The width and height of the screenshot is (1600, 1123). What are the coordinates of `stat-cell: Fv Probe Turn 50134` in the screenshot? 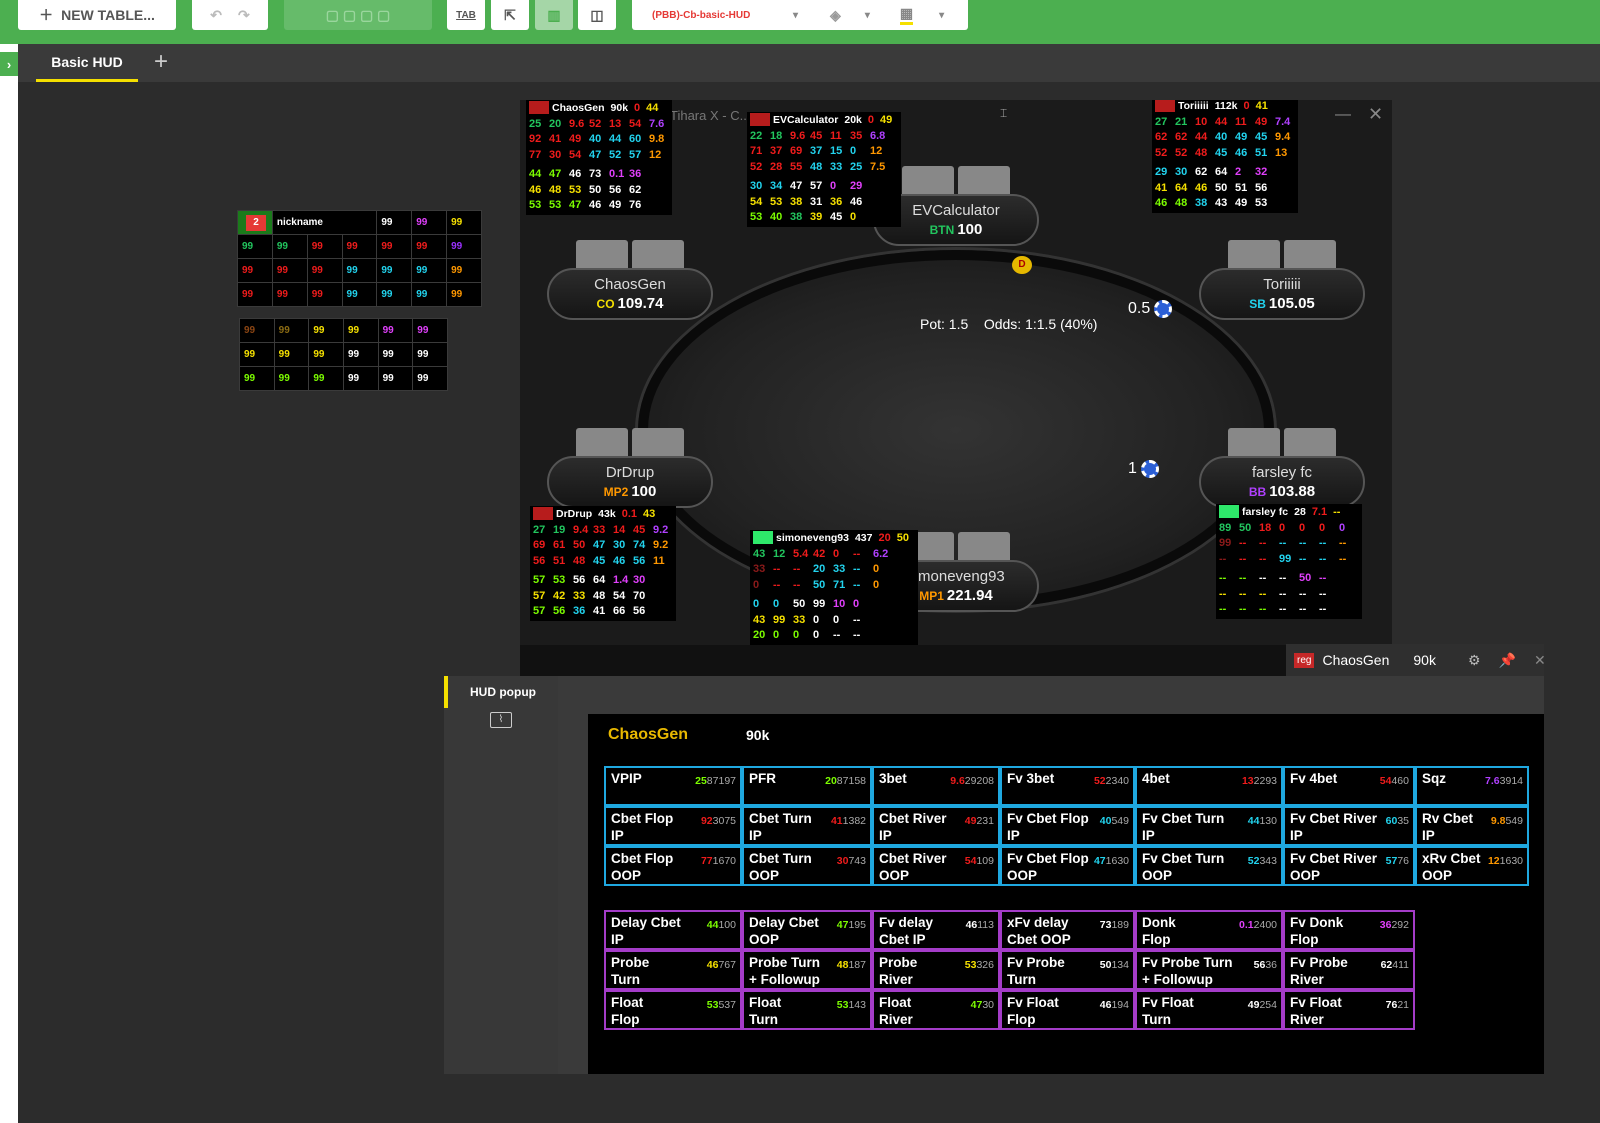 It's located at (1067, 970).